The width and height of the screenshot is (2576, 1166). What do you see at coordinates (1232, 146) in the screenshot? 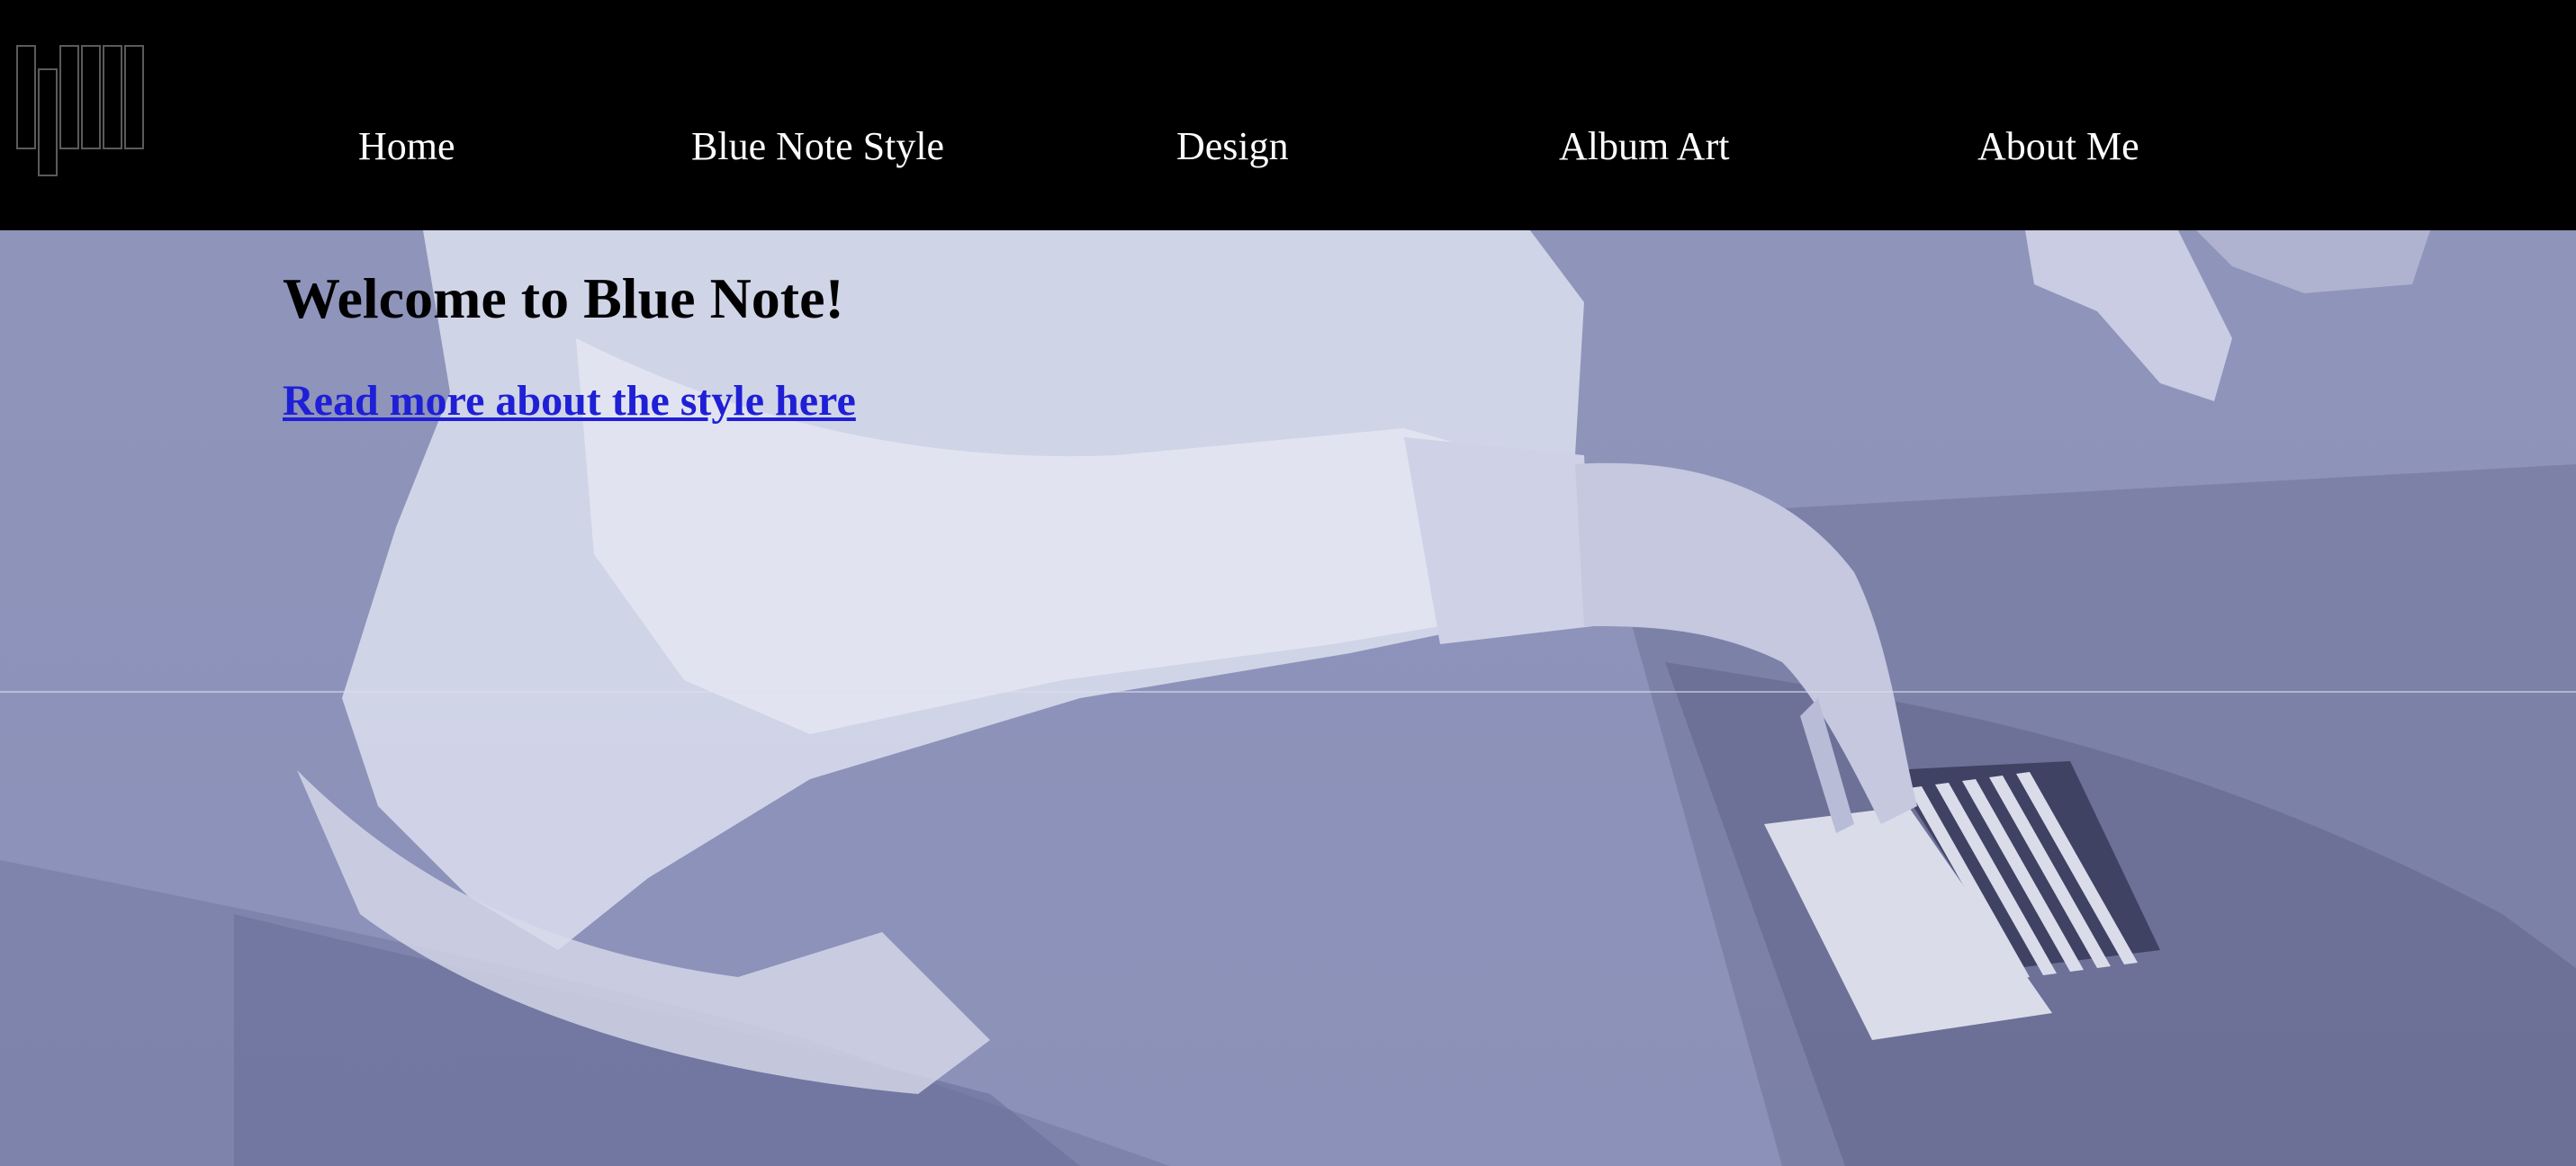
I see `nav-item-design: Design` at bounding box center [1232, 146].